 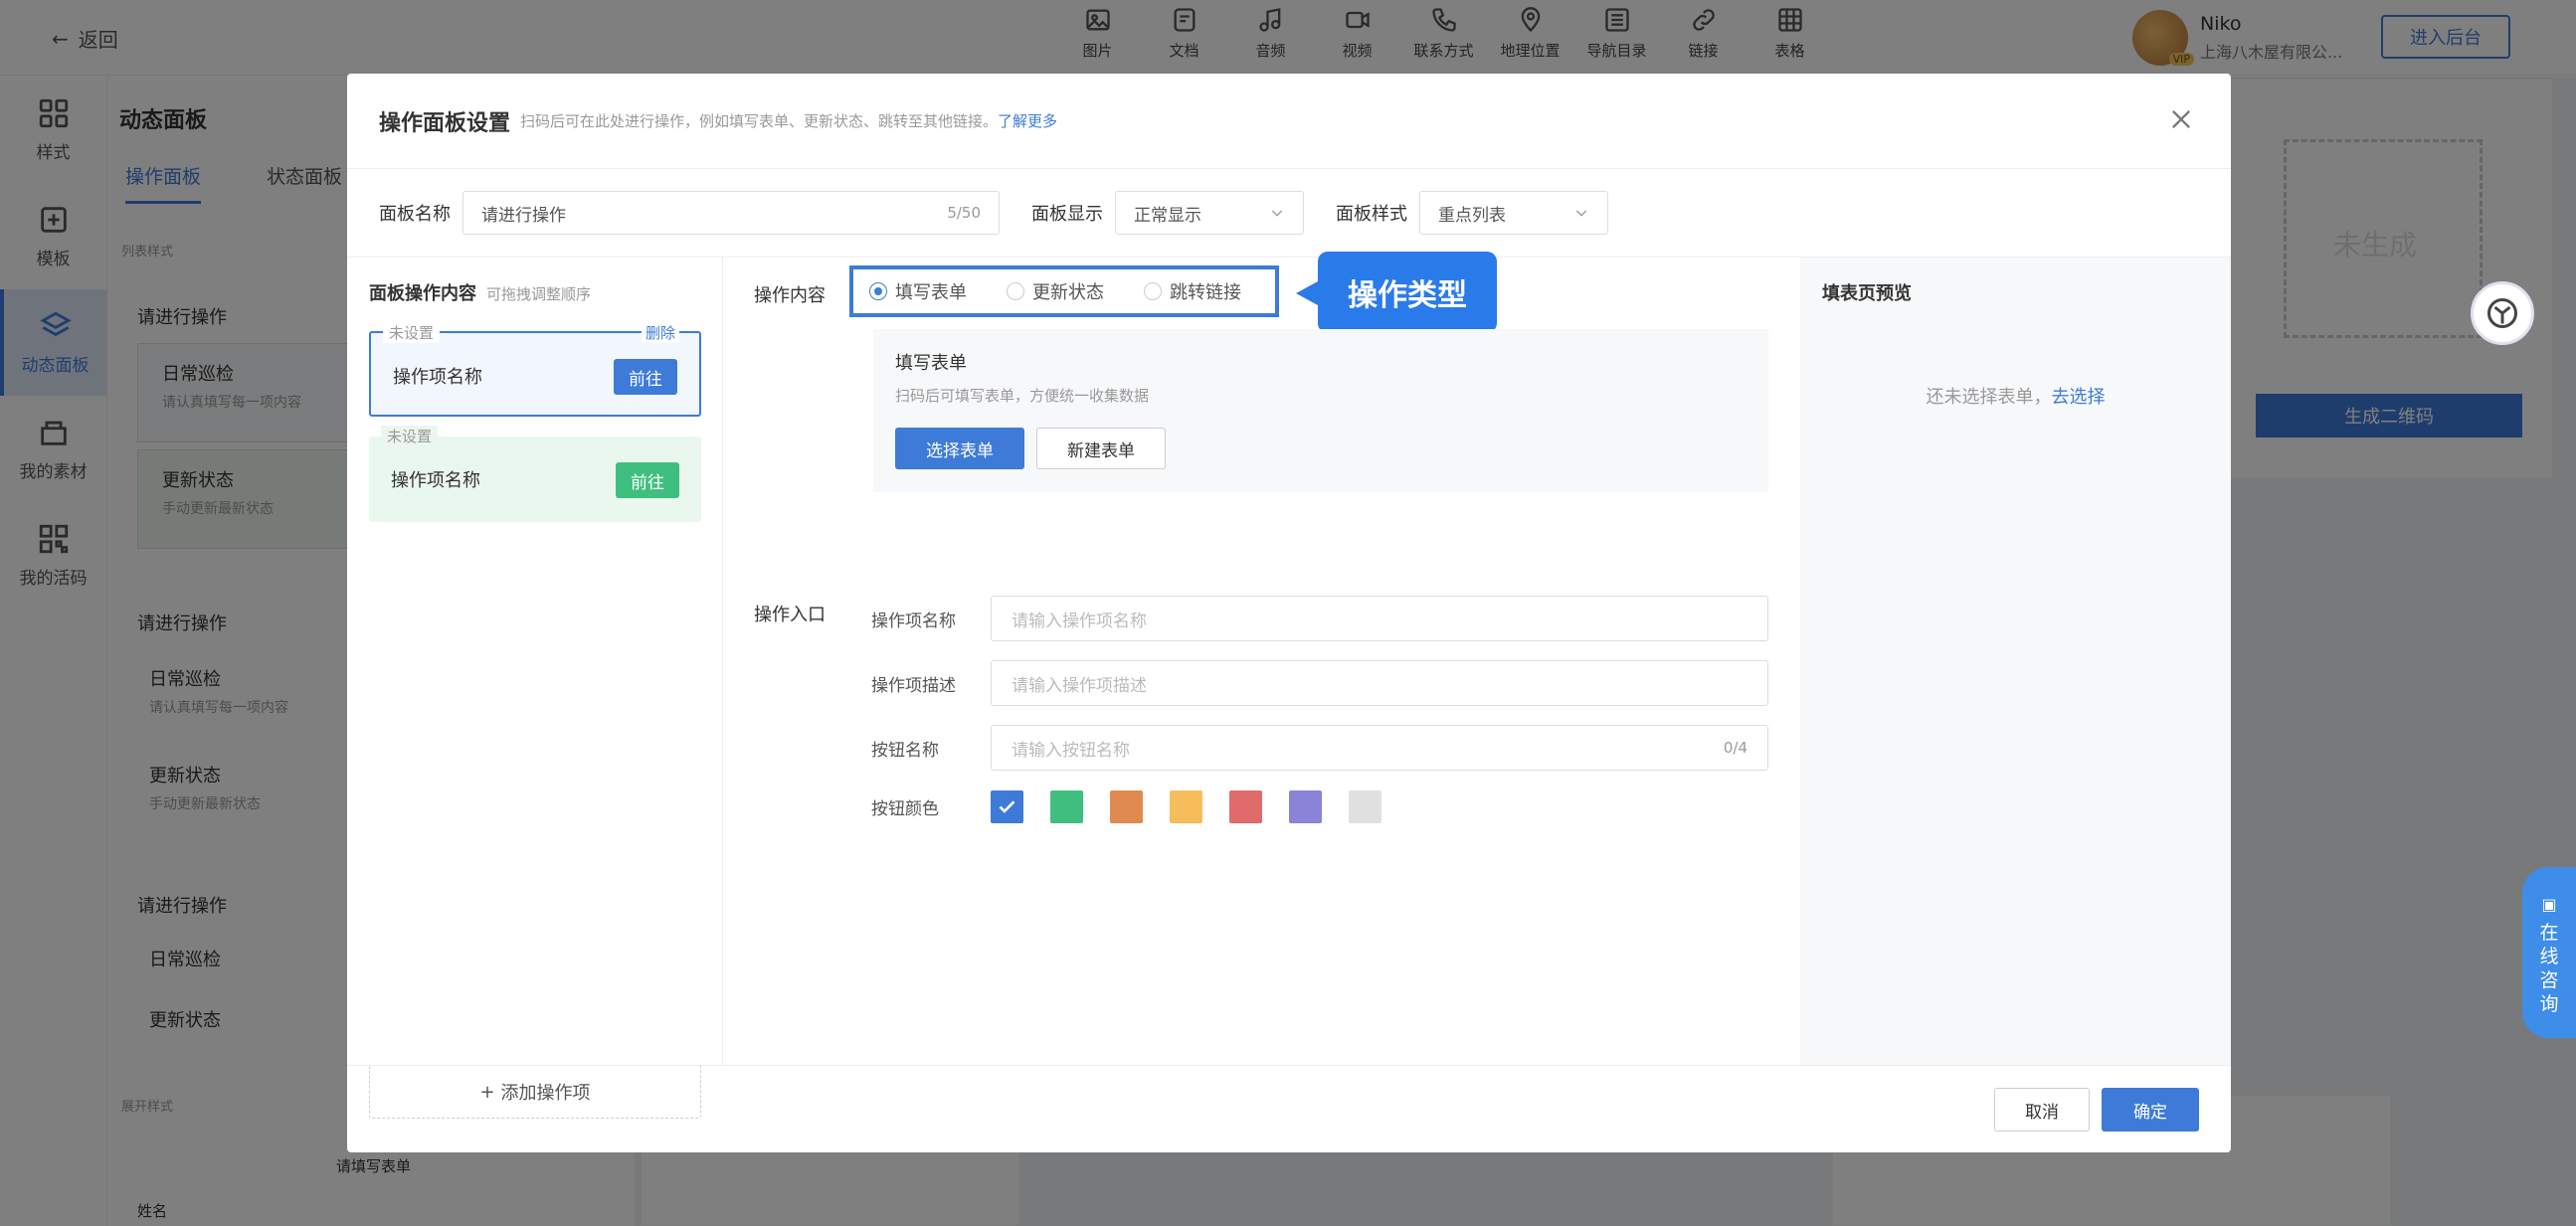 I want to click on panel-style-select: 重点列表, so click(x=1513, y=213).